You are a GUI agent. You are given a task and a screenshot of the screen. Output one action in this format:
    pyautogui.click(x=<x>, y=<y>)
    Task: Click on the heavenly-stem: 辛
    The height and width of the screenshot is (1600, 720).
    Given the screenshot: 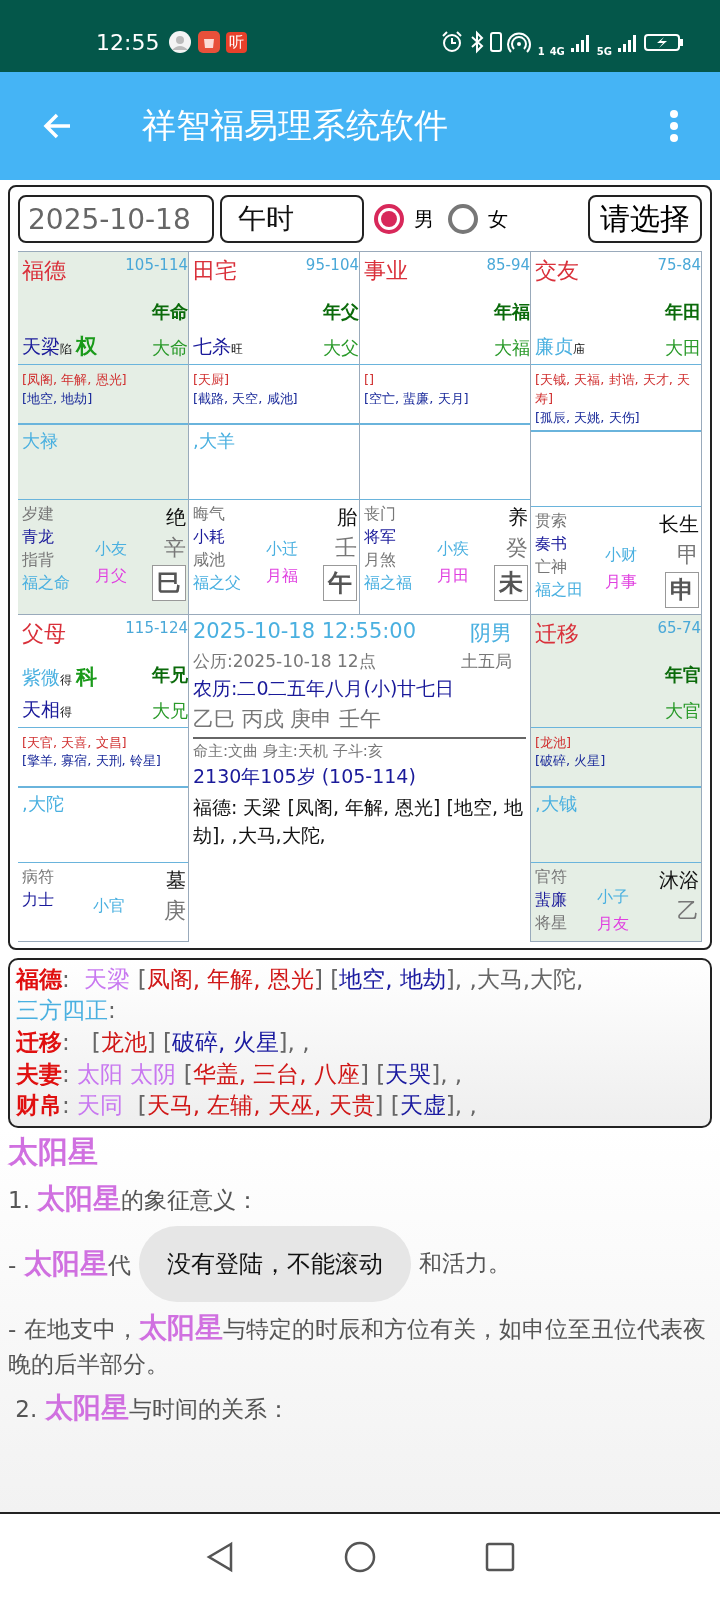 What is the action you would take?
    pyautogui.click(x=175, y=548)
    